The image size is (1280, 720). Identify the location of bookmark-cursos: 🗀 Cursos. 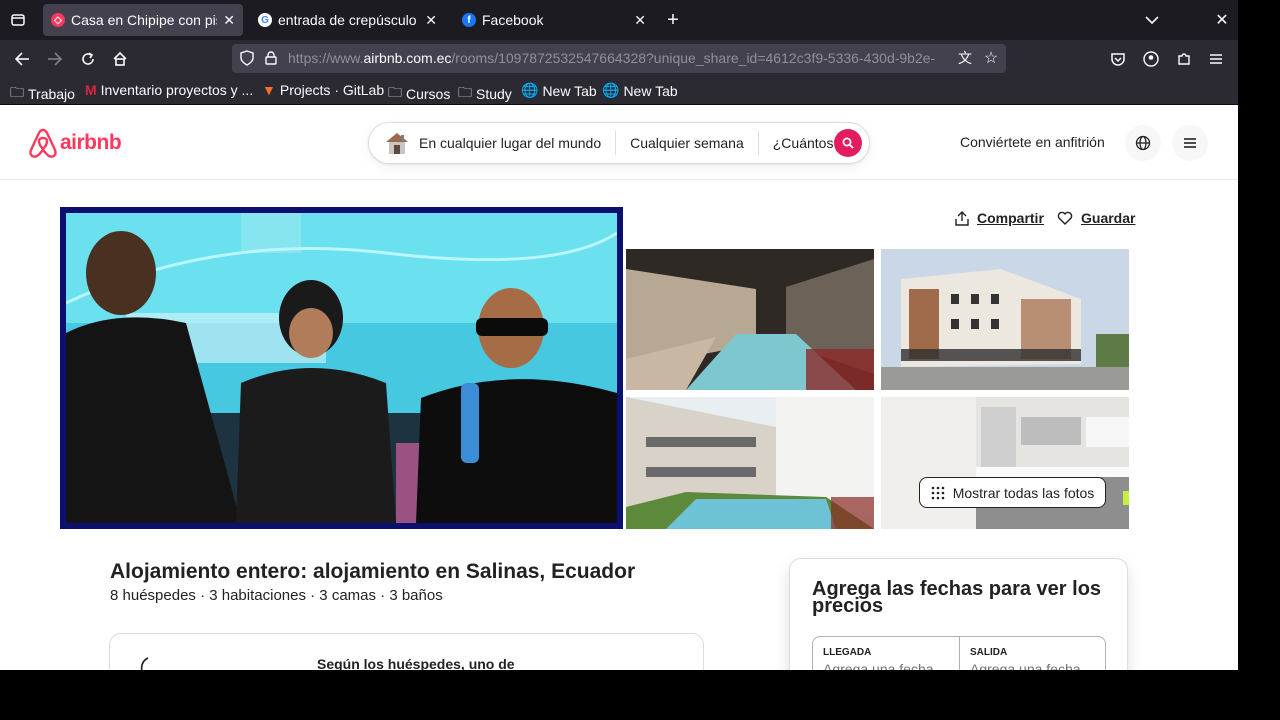
(419, 94).